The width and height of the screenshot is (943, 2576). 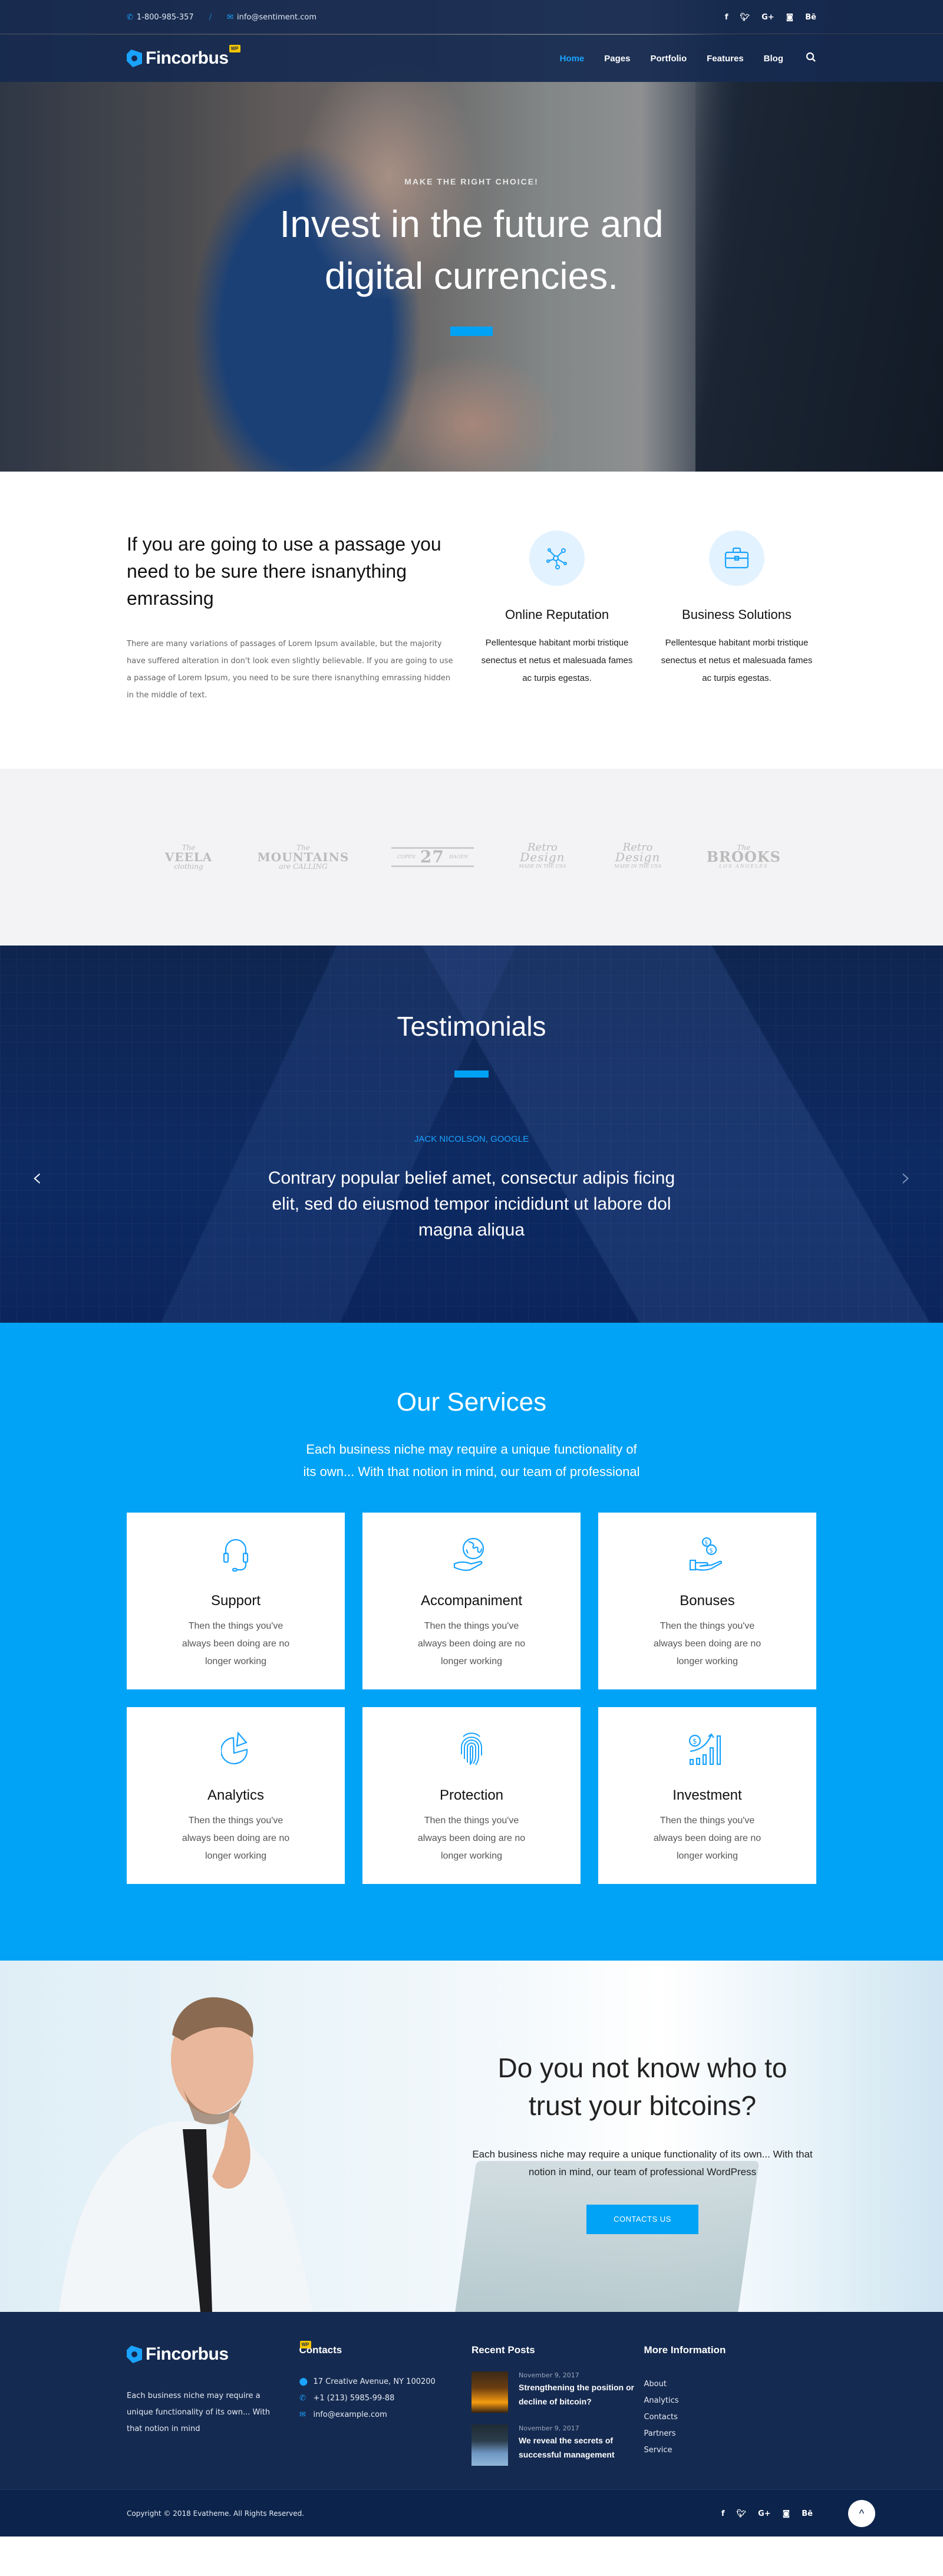 I want to click on contacts-us-button: CONTACTS US, so click(x=642, y=2219).